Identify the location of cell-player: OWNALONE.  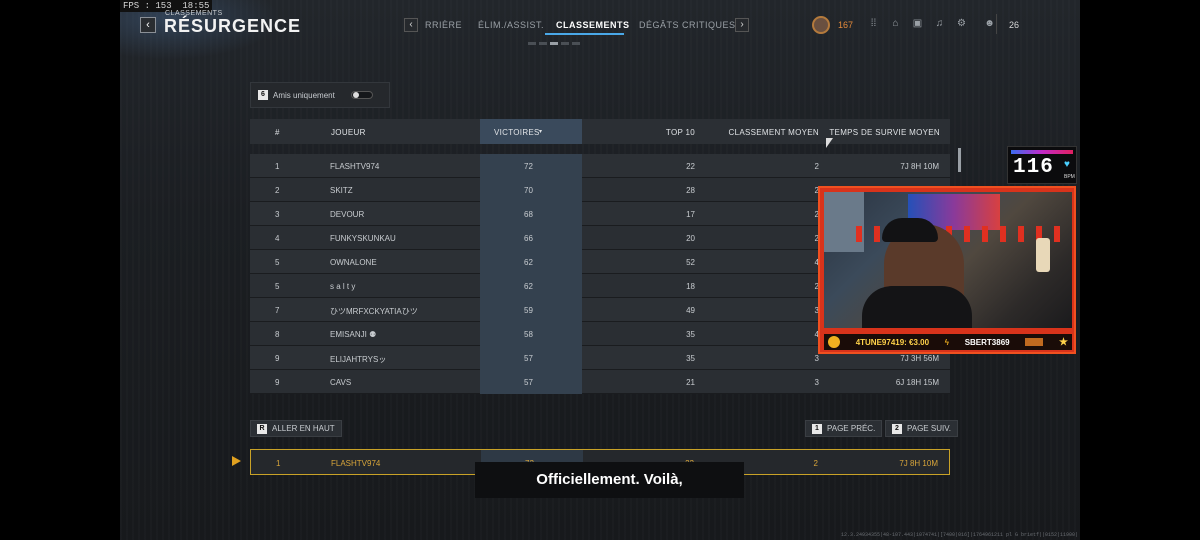
(353, 262).